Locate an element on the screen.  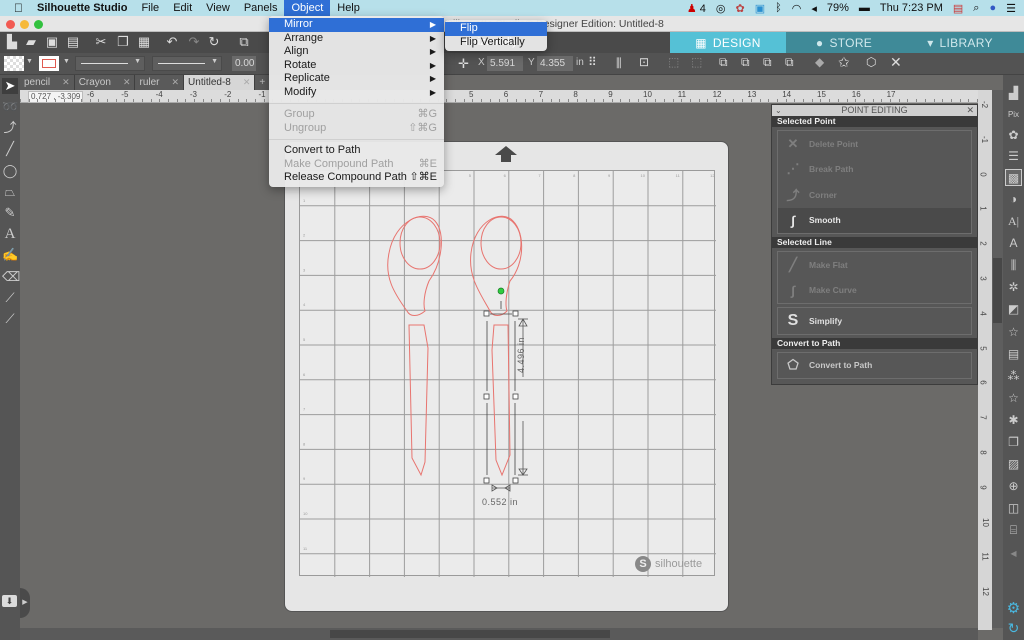
menu-item-replicate: Replicate ▶ is located at coordinates (356, 79).